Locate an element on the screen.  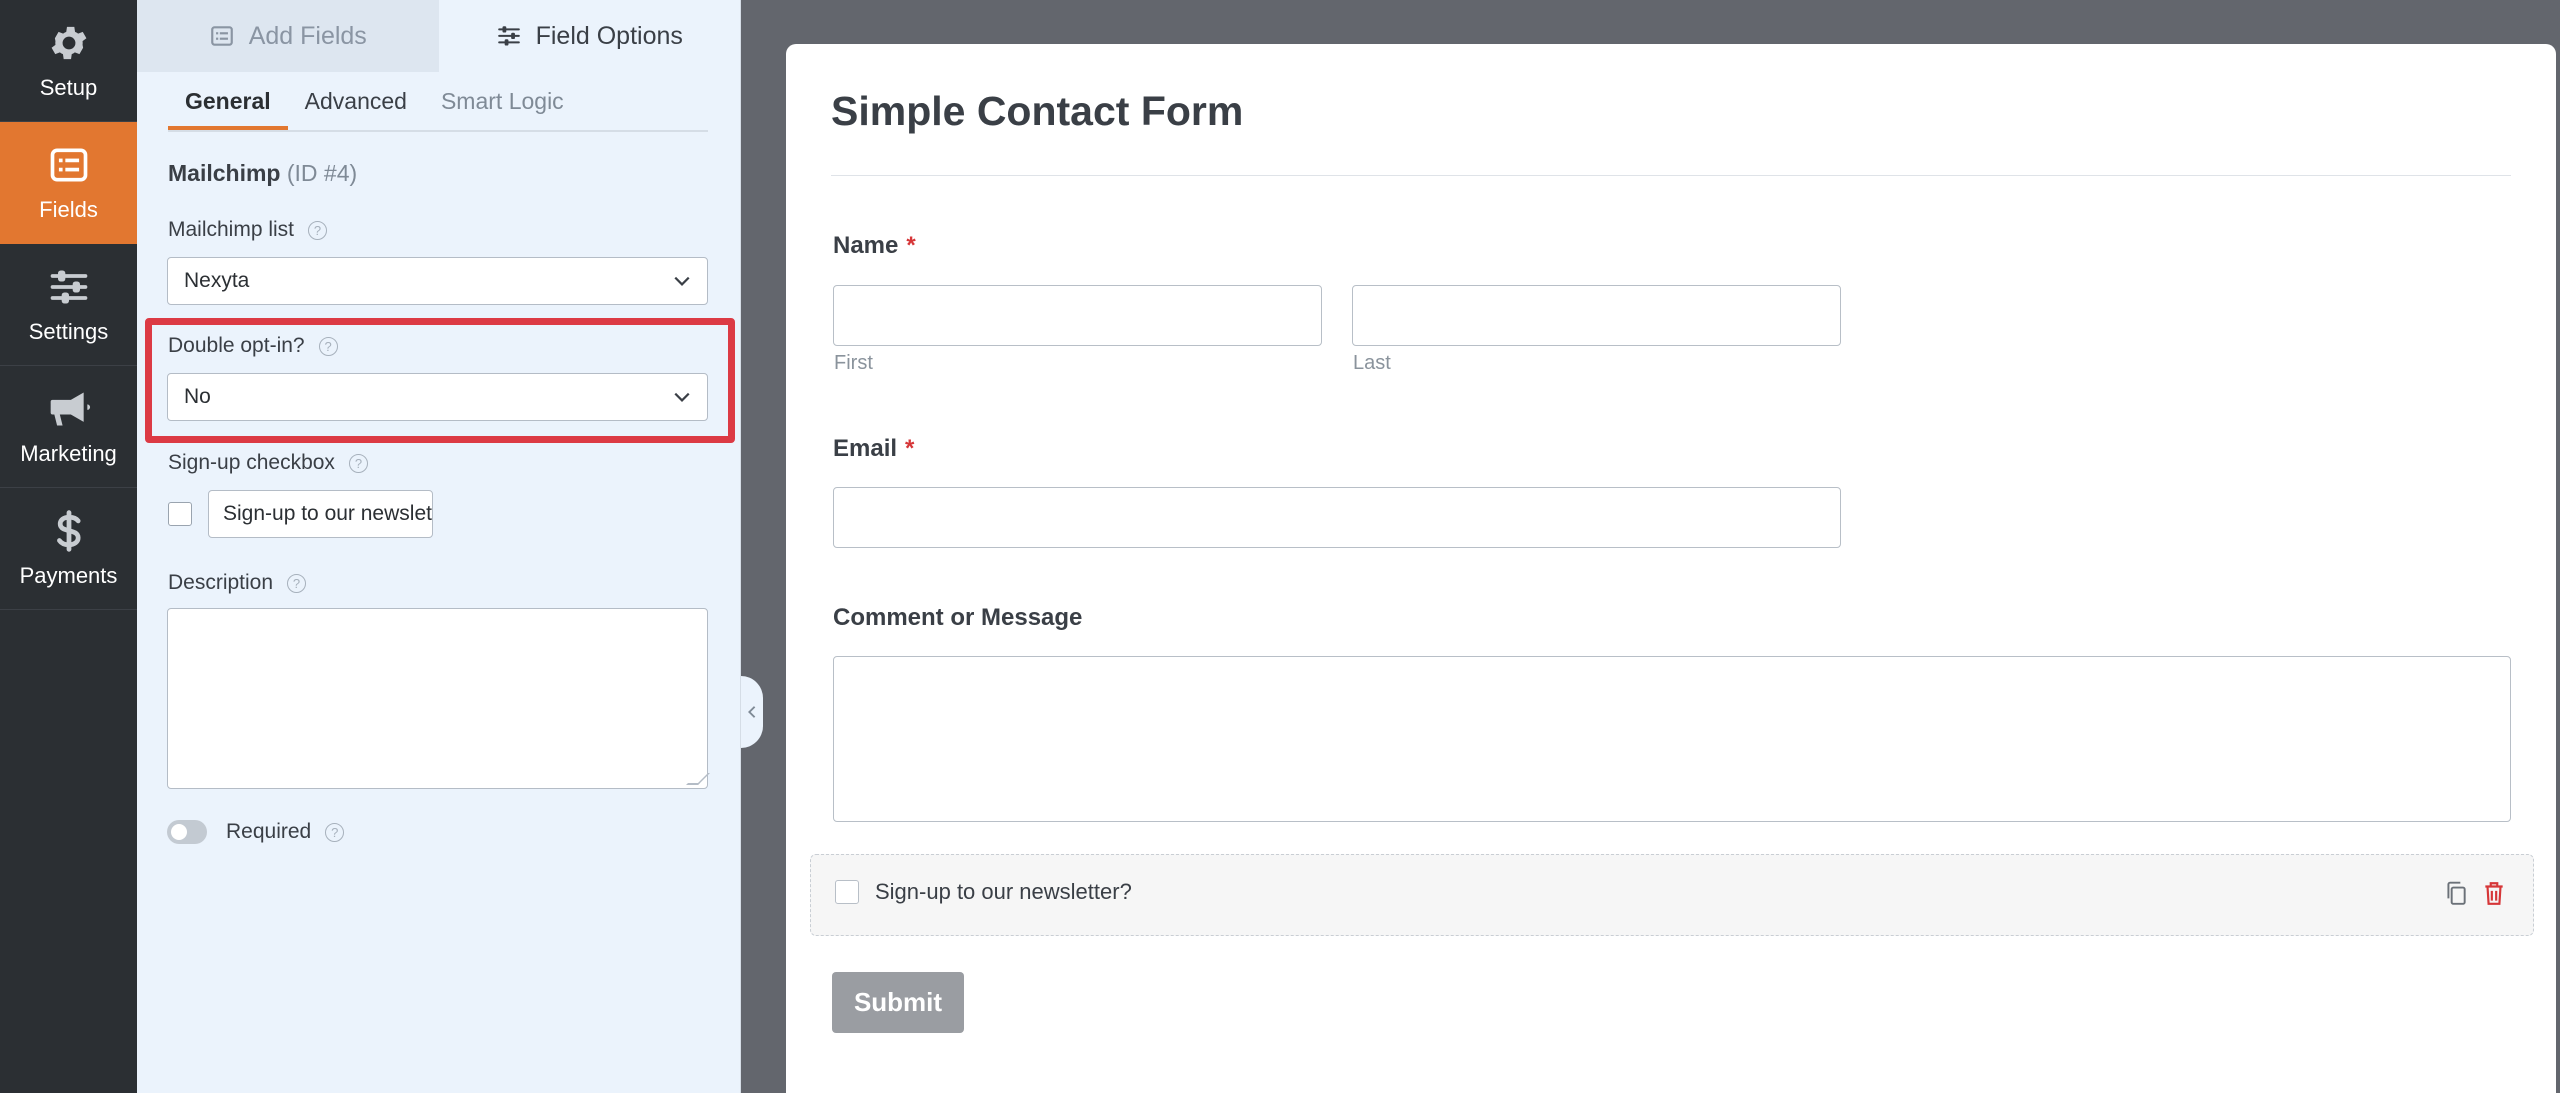
nav-label-fields: Fields is located at coordinates (68, 209).